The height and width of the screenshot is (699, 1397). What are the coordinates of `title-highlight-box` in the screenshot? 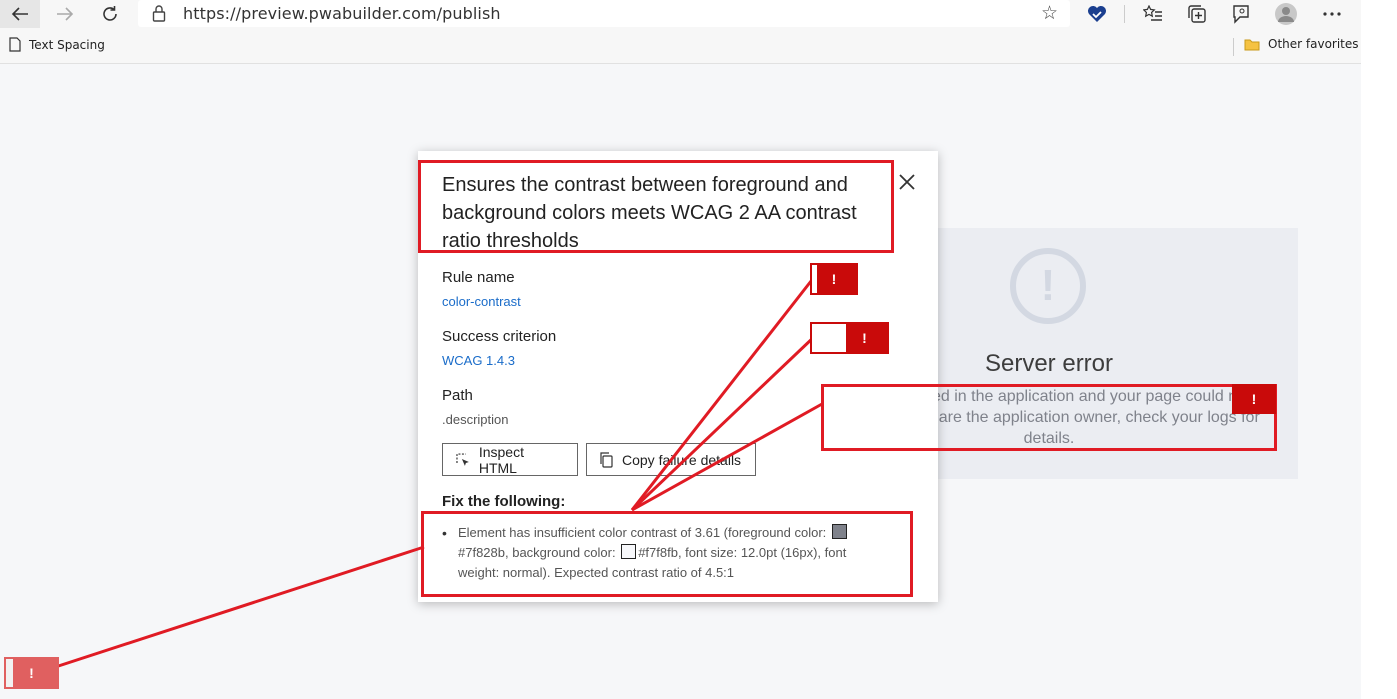 It's located at (656, 206).